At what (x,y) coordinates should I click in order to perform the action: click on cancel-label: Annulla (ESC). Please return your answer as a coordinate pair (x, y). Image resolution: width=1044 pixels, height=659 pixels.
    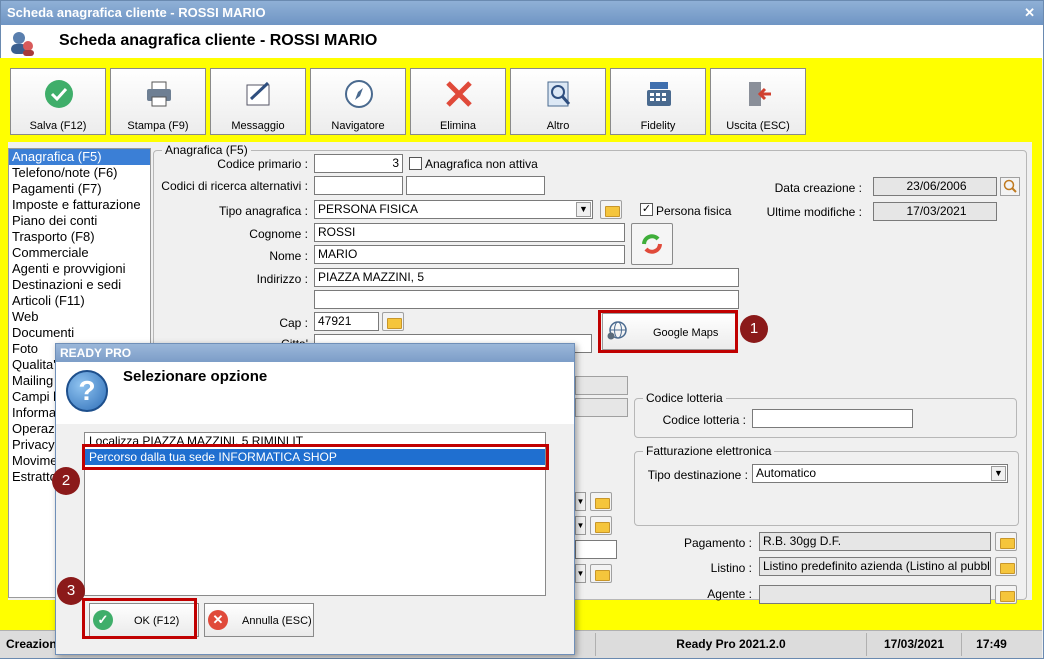
    Looking at the image, I should click on (277, 621).